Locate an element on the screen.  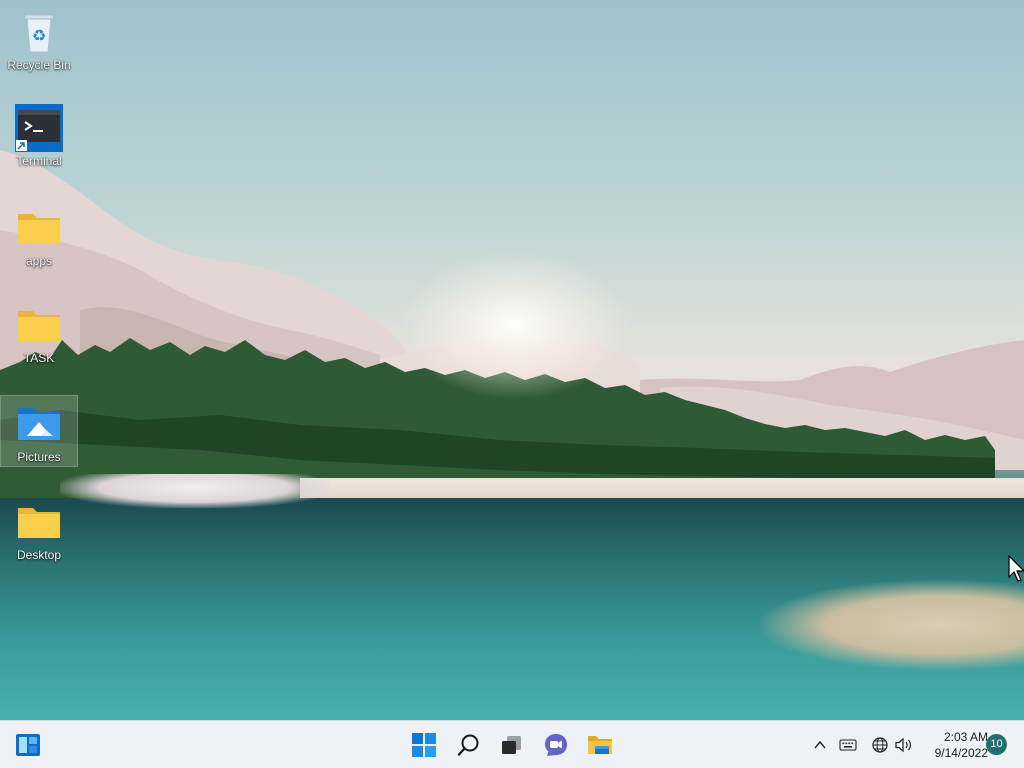
task-view-button is located at coordinates (512, 745).